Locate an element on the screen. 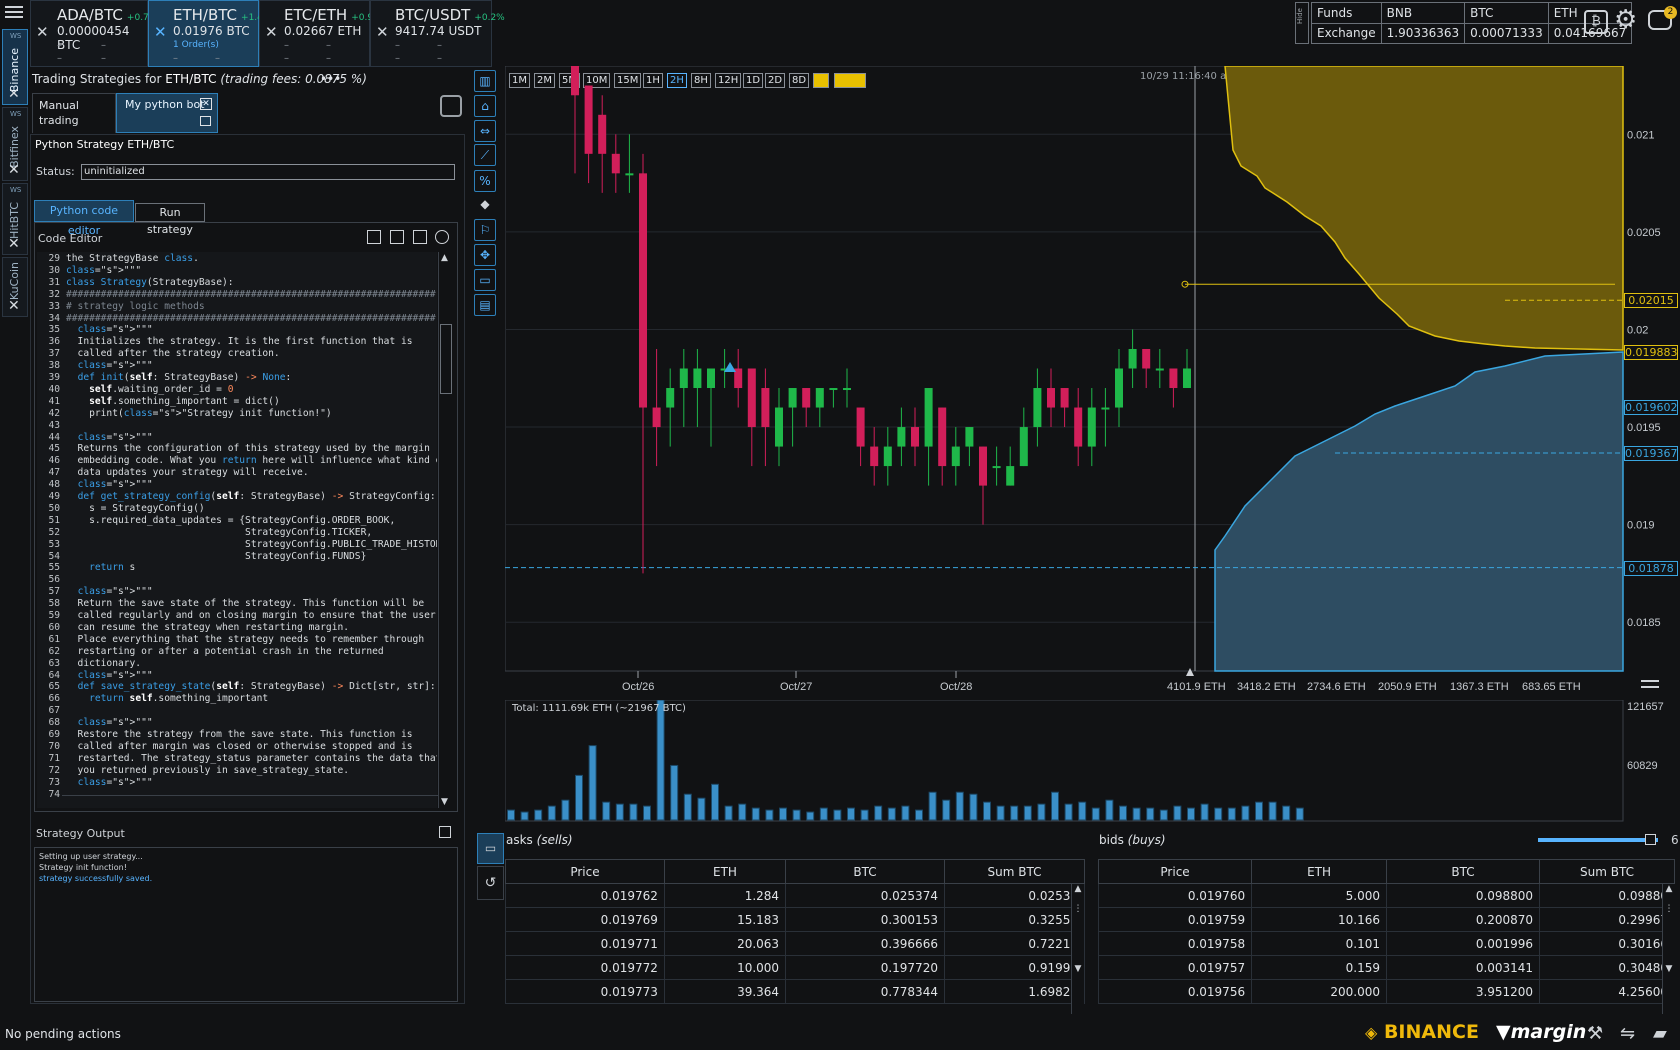 The image size is (1680, 1050). signal-icon: ▰ is located at coordinates (1660, 1033).